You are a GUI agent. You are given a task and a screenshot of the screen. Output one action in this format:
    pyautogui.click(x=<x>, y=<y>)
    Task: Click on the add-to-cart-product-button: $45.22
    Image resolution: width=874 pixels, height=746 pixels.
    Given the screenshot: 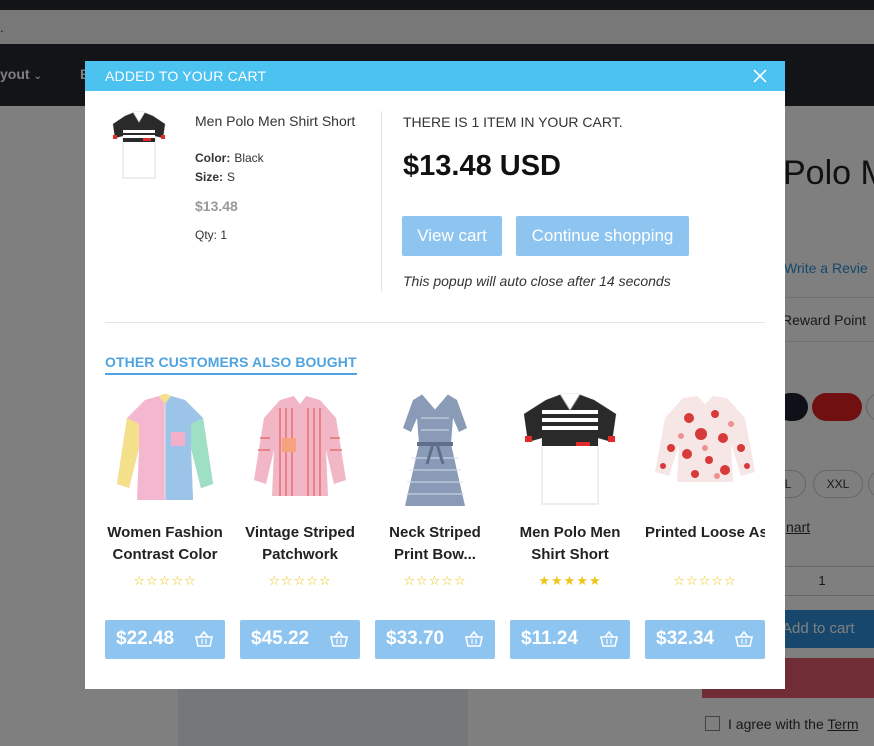 What is the action you would take?
    pyautogui.click(x=300, y=639)
    